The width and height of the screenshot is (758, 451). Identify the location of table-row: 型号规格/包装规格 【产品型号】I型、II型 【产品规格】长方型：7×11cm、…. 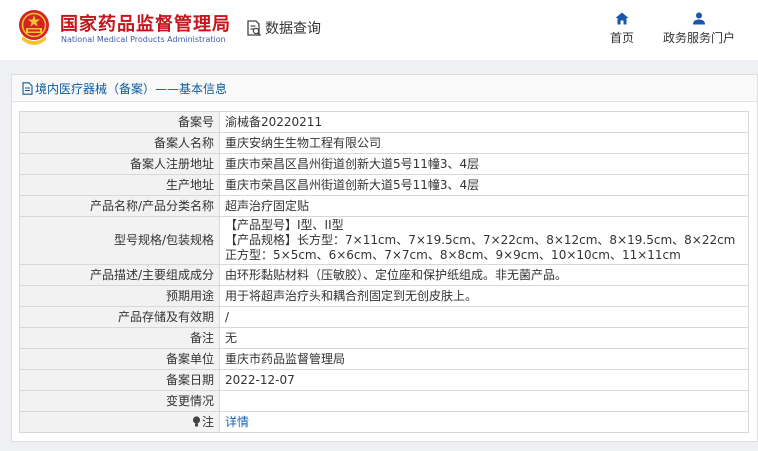
(384, 240).